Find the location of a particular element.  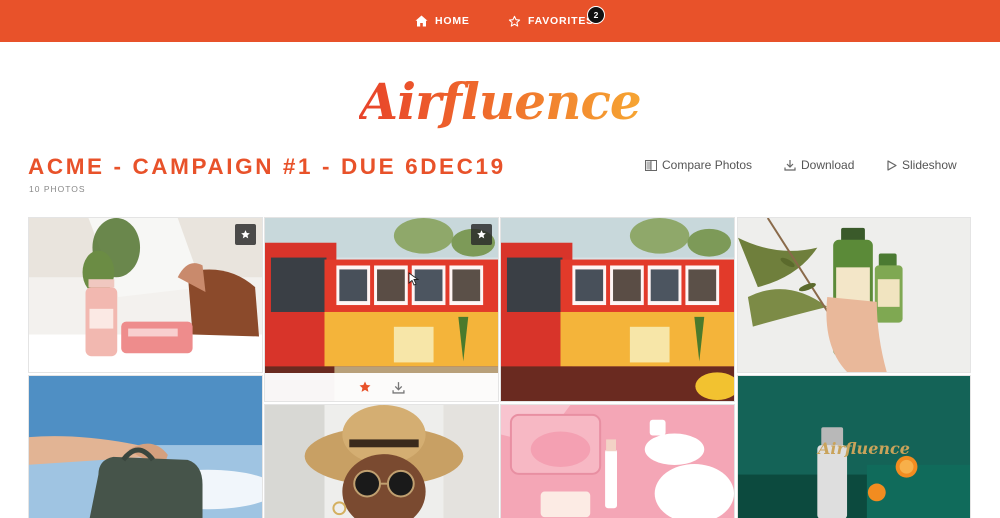

compare-icon is located at coordinates (651, 165).